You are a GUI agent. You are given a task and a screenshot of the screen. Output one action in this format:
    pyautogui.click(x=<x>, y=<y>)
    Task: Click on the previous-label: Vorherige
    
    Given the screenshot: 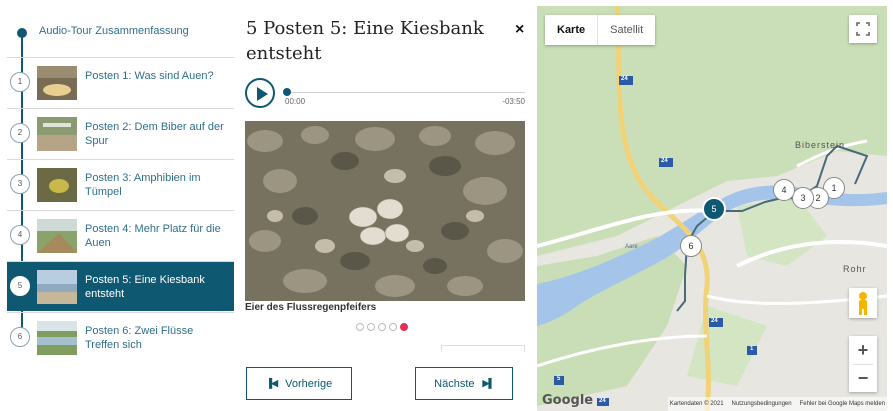 What is the action you would take?
    pyautogui.click(x=309, y=383)
    